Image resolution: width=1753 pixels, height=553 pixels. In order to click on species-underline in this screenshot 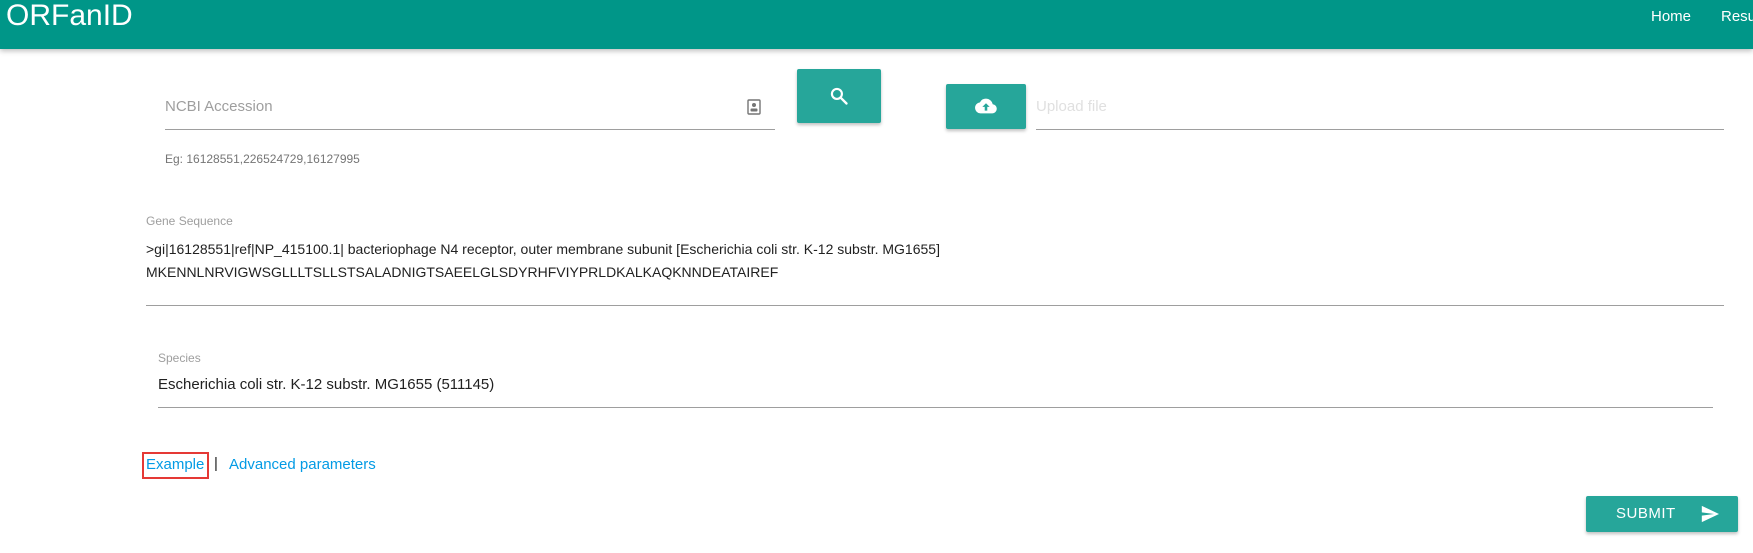, I will do `click(935, 407)`.